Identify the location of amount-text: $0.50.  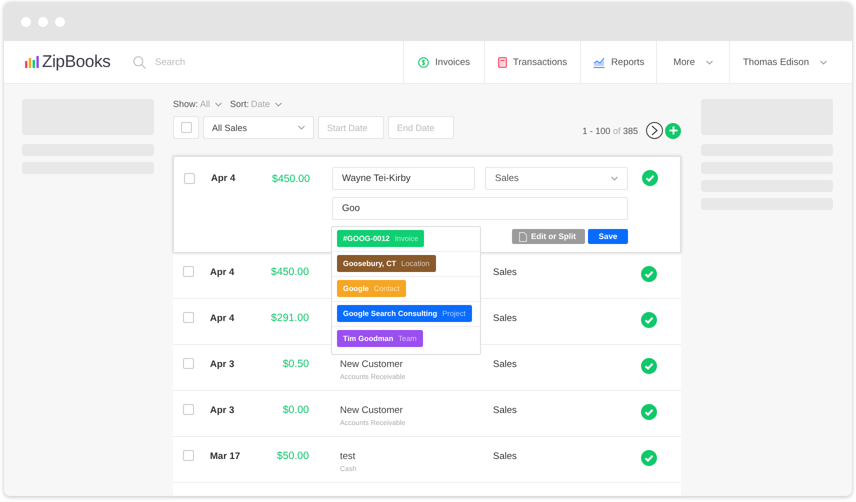
(295, 364).